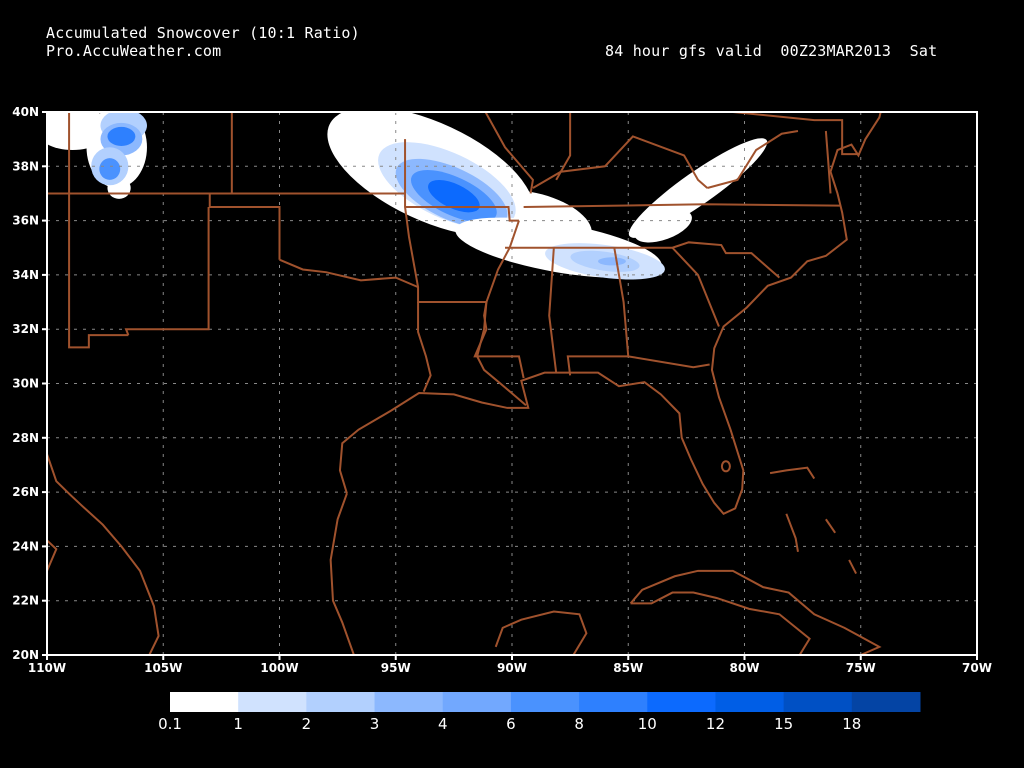 This screenshot has width=1024, height=768. Describe the element at coordinates (25, 546) in the screenshot. I see `lat-tick-label: 24N` at that location.